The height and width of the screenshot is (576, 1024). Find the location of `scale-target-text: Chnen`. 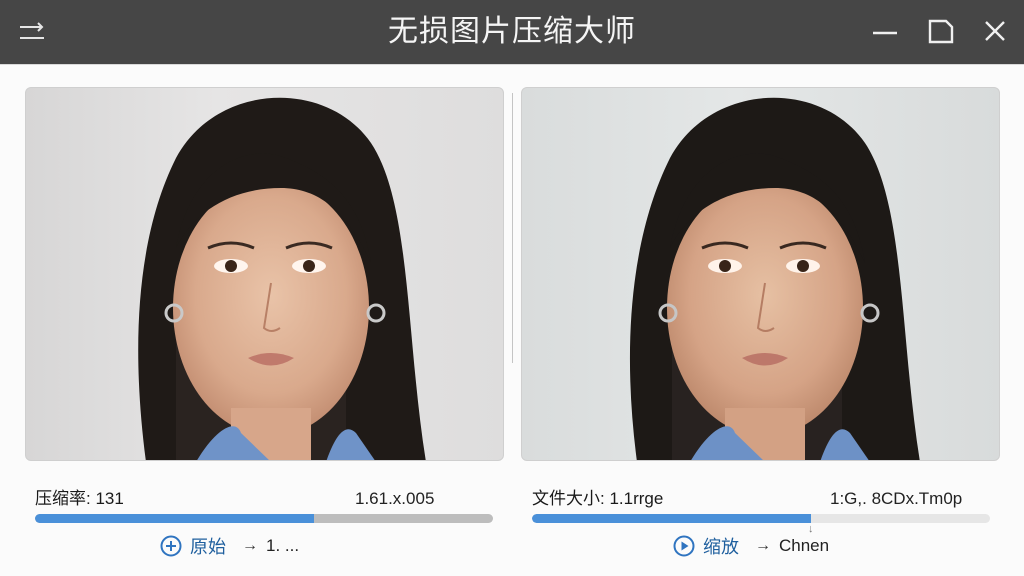

scale-target-text: Chnen is located at coordinates (804, 545).